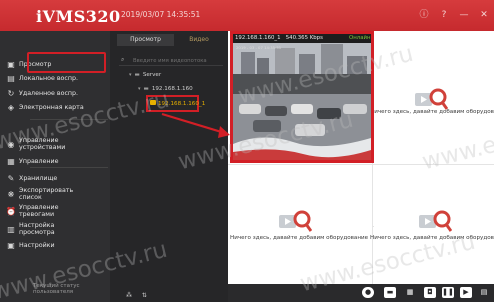 This screenshot has width=494, height=302. What do you see at coordinates (42, 144) in the screenshot?
I see `nav-label: Управление устройствами` at bounding box center [42, 144].